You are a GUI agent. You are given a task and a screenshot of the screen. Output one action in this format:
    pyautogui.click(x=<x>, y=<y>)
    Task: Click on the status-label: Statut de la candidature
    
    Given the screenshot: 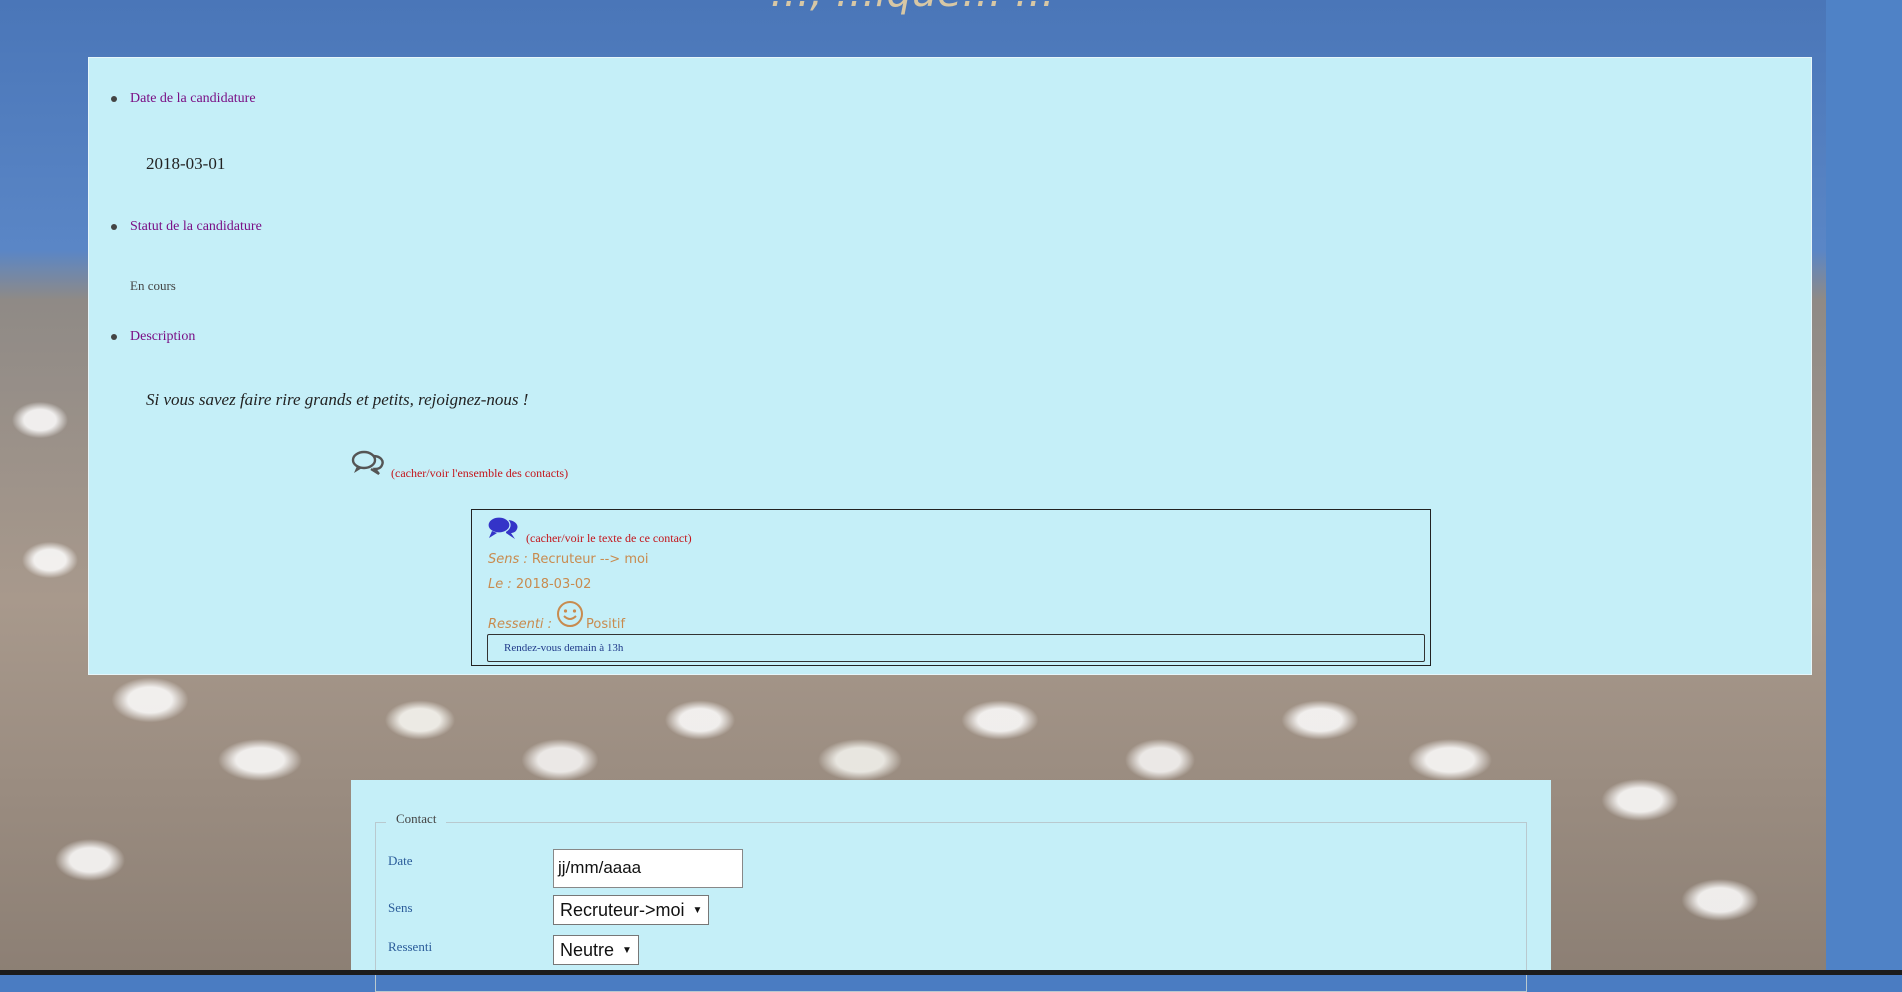 What is the action you would take?
    pyautogui.click(x=196, y=226)
    